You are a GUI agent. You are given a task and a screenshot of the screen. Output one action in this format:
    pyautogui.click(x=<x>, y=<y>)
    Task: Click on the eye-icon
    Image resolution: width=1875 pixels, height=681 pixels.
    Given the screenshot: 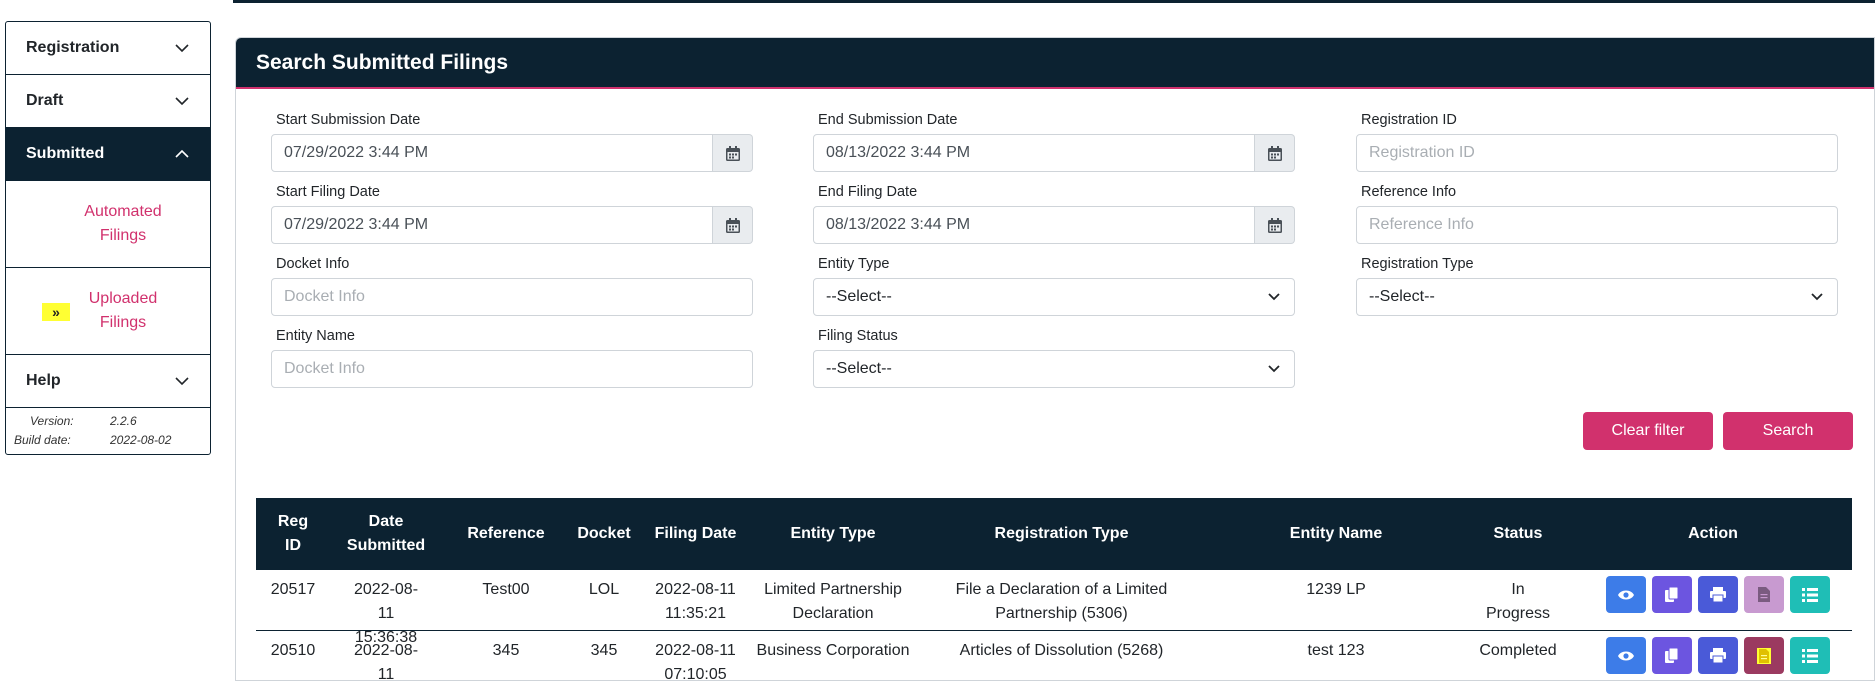 What is the action you would take?
    pyautogui.click(x=1626, y=594)
    